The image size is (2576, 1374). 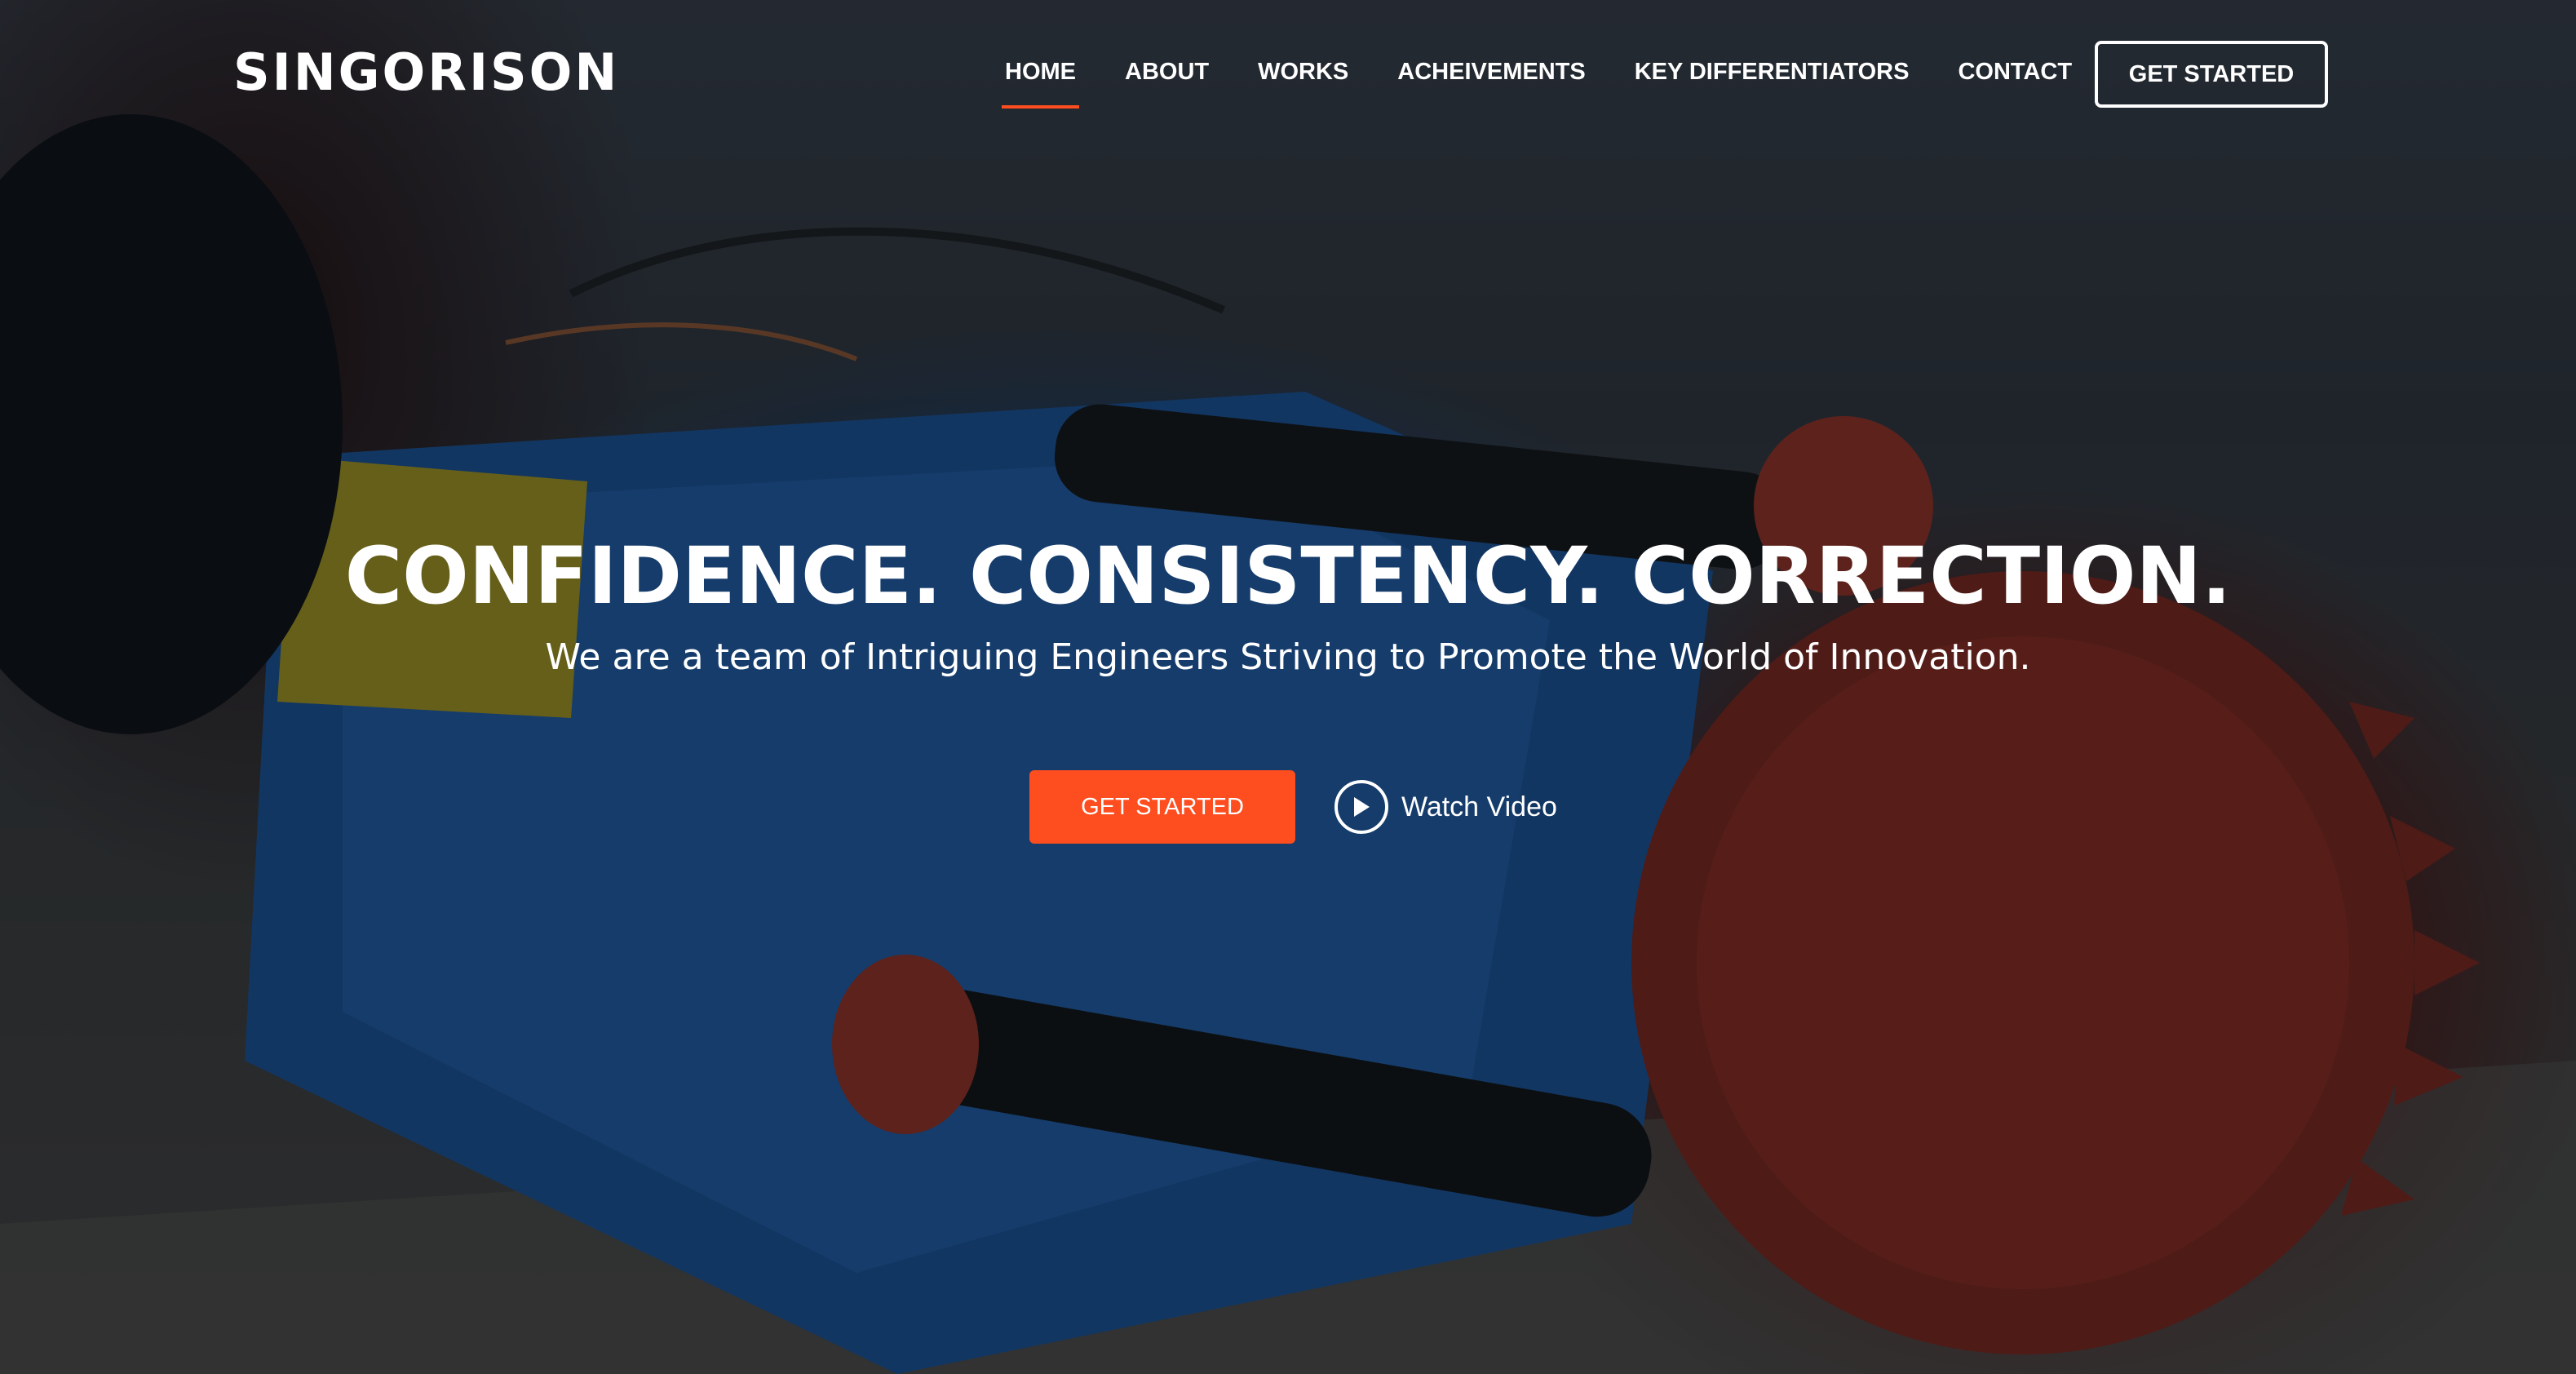 I want to click on hero-get-started-button: GET STARTED, so click(x=1162, y=807).